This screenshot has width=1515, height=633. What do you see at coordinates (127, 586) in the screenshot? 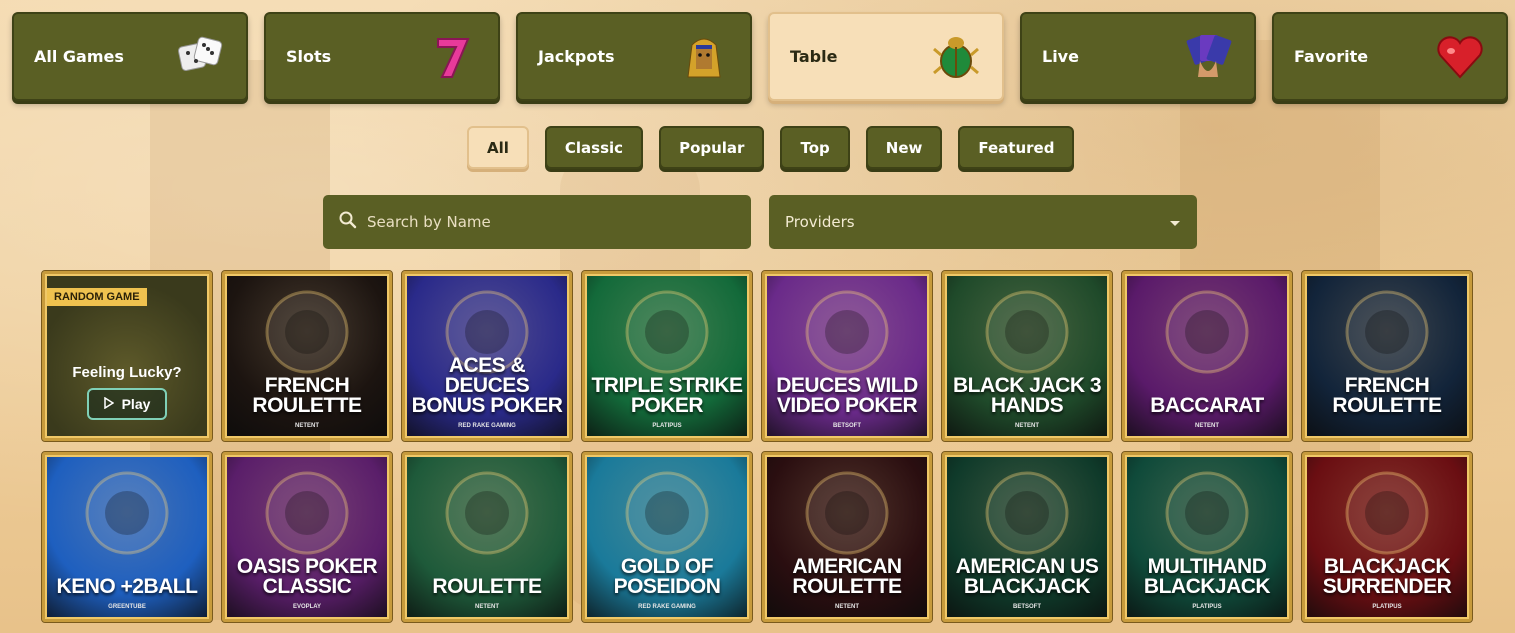
I see `game-title: KENO +2BALL` at bounding box center [127, 586].